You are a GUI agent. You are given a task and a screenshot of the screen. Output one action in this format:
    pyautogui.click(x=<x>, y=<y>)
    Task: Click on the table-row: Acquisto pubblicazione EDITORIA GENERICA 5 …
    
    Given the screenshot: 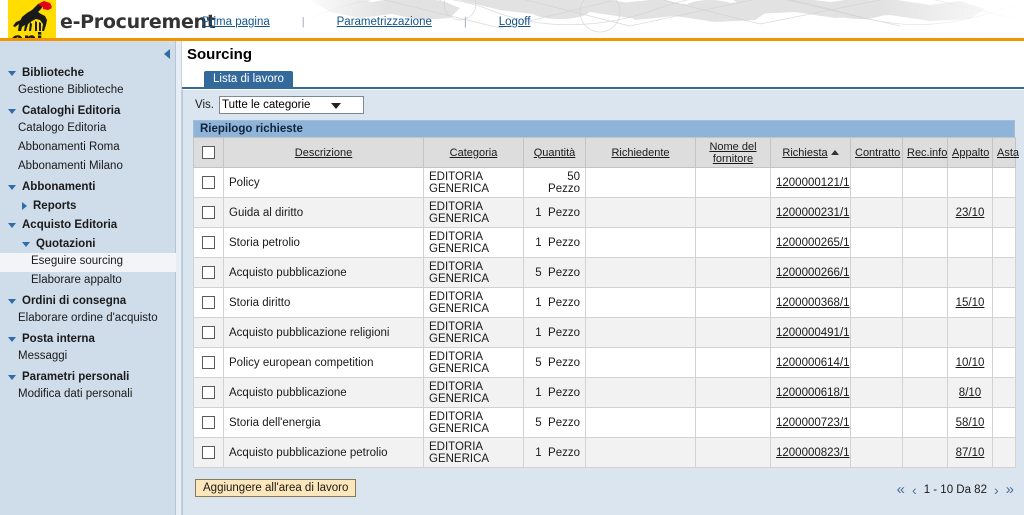 What is the action you would take?
    pyautogui.click(x=604, y=272)
    